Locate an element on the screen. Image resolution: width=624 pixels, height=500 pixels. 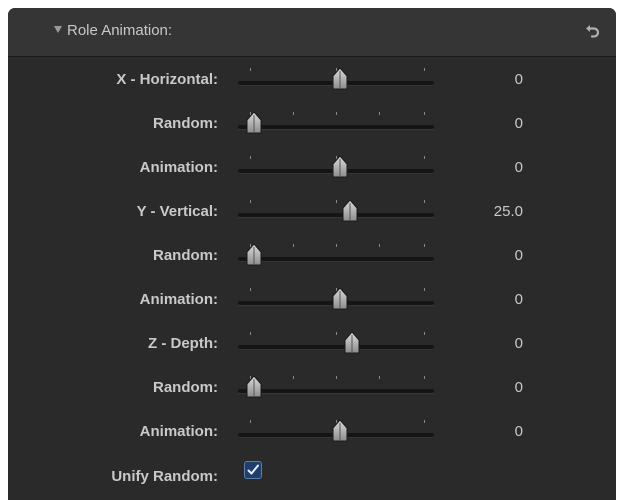
parameter-row: Z - Depth: 0 is located at coordinates (312, 344).